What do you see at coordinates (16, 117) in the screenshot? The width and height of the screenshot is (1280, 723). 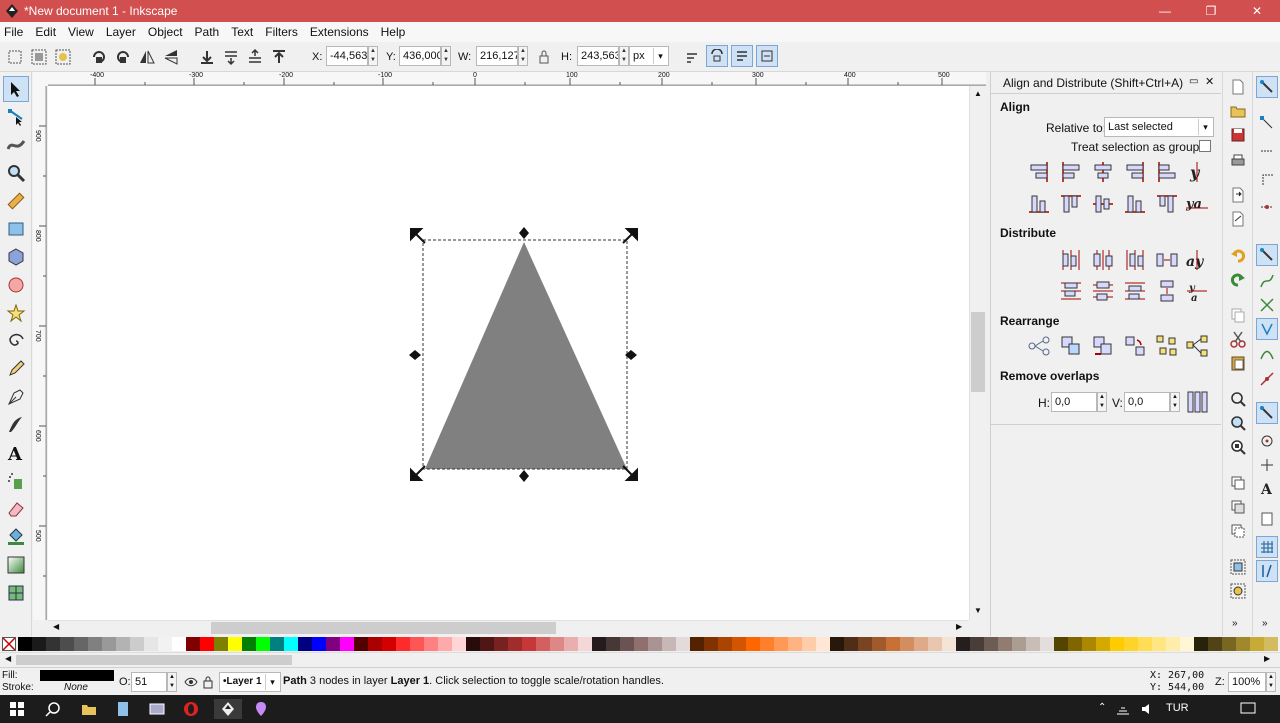 I see `node-tool` at bounding box center [16, 117].